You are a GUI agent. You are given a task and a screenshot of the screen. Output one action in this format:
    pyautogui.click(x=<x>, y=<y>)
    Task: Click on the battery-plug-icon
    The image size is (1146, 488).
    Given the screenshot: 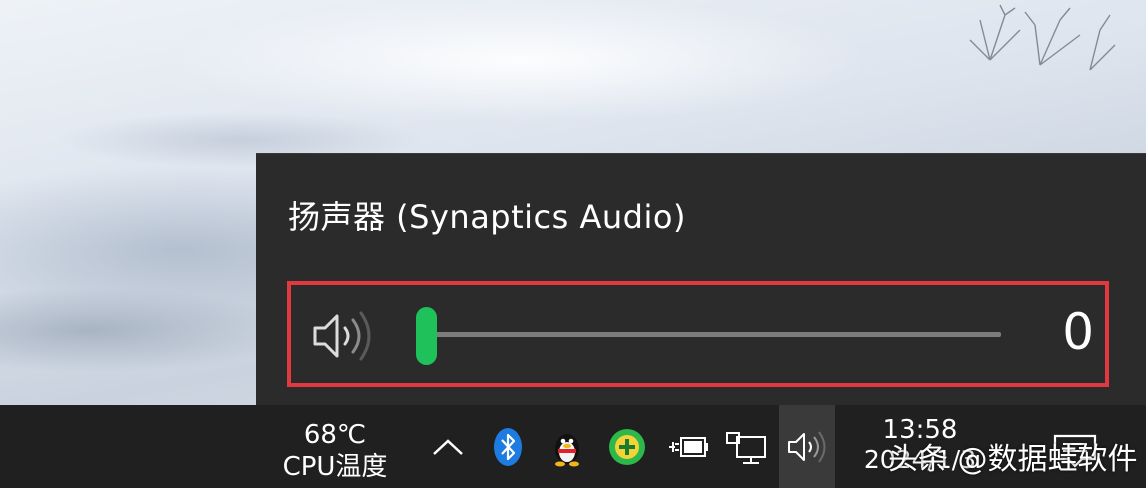 What is the action you would take?
    pyautogui.click(x=688, y=447)
    